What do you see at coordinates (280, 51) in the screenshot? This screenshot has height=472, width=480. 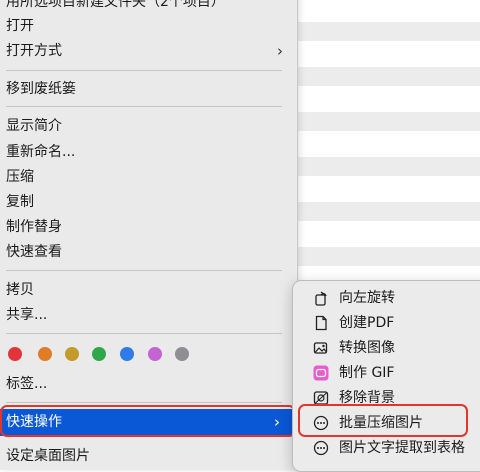 I see `chevron-right-icon: ›` at bounding box center [280, 51].